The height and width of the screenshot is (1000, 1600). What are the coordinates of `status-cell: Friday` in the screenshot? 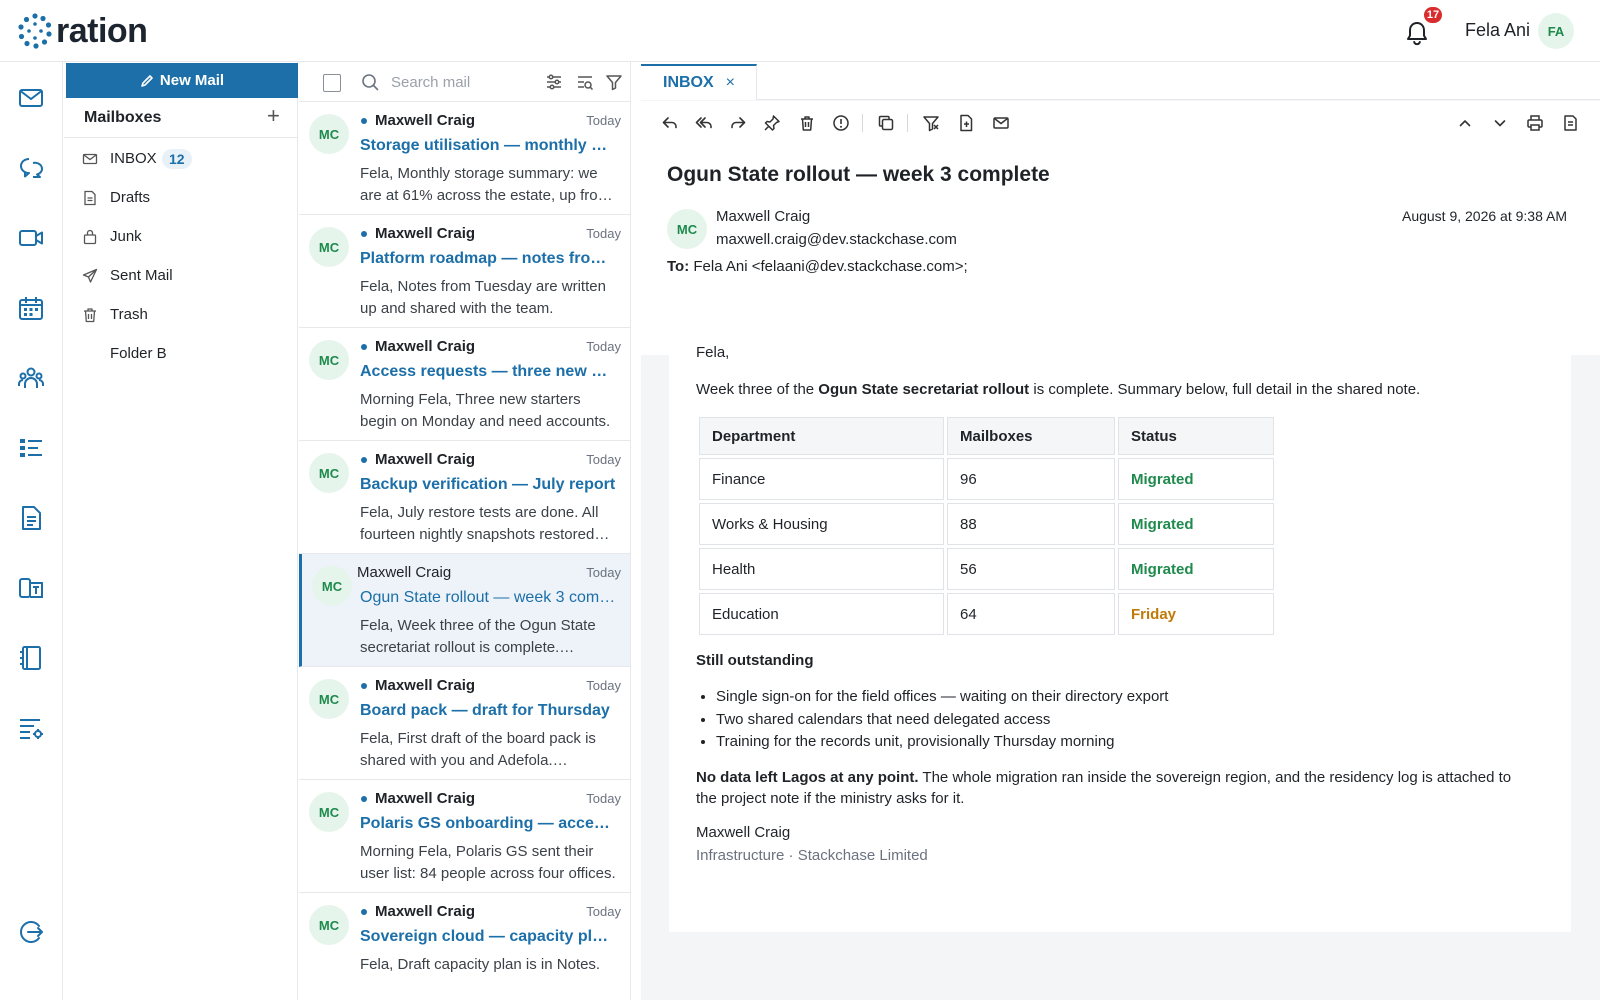 It's located at (1196, 614).